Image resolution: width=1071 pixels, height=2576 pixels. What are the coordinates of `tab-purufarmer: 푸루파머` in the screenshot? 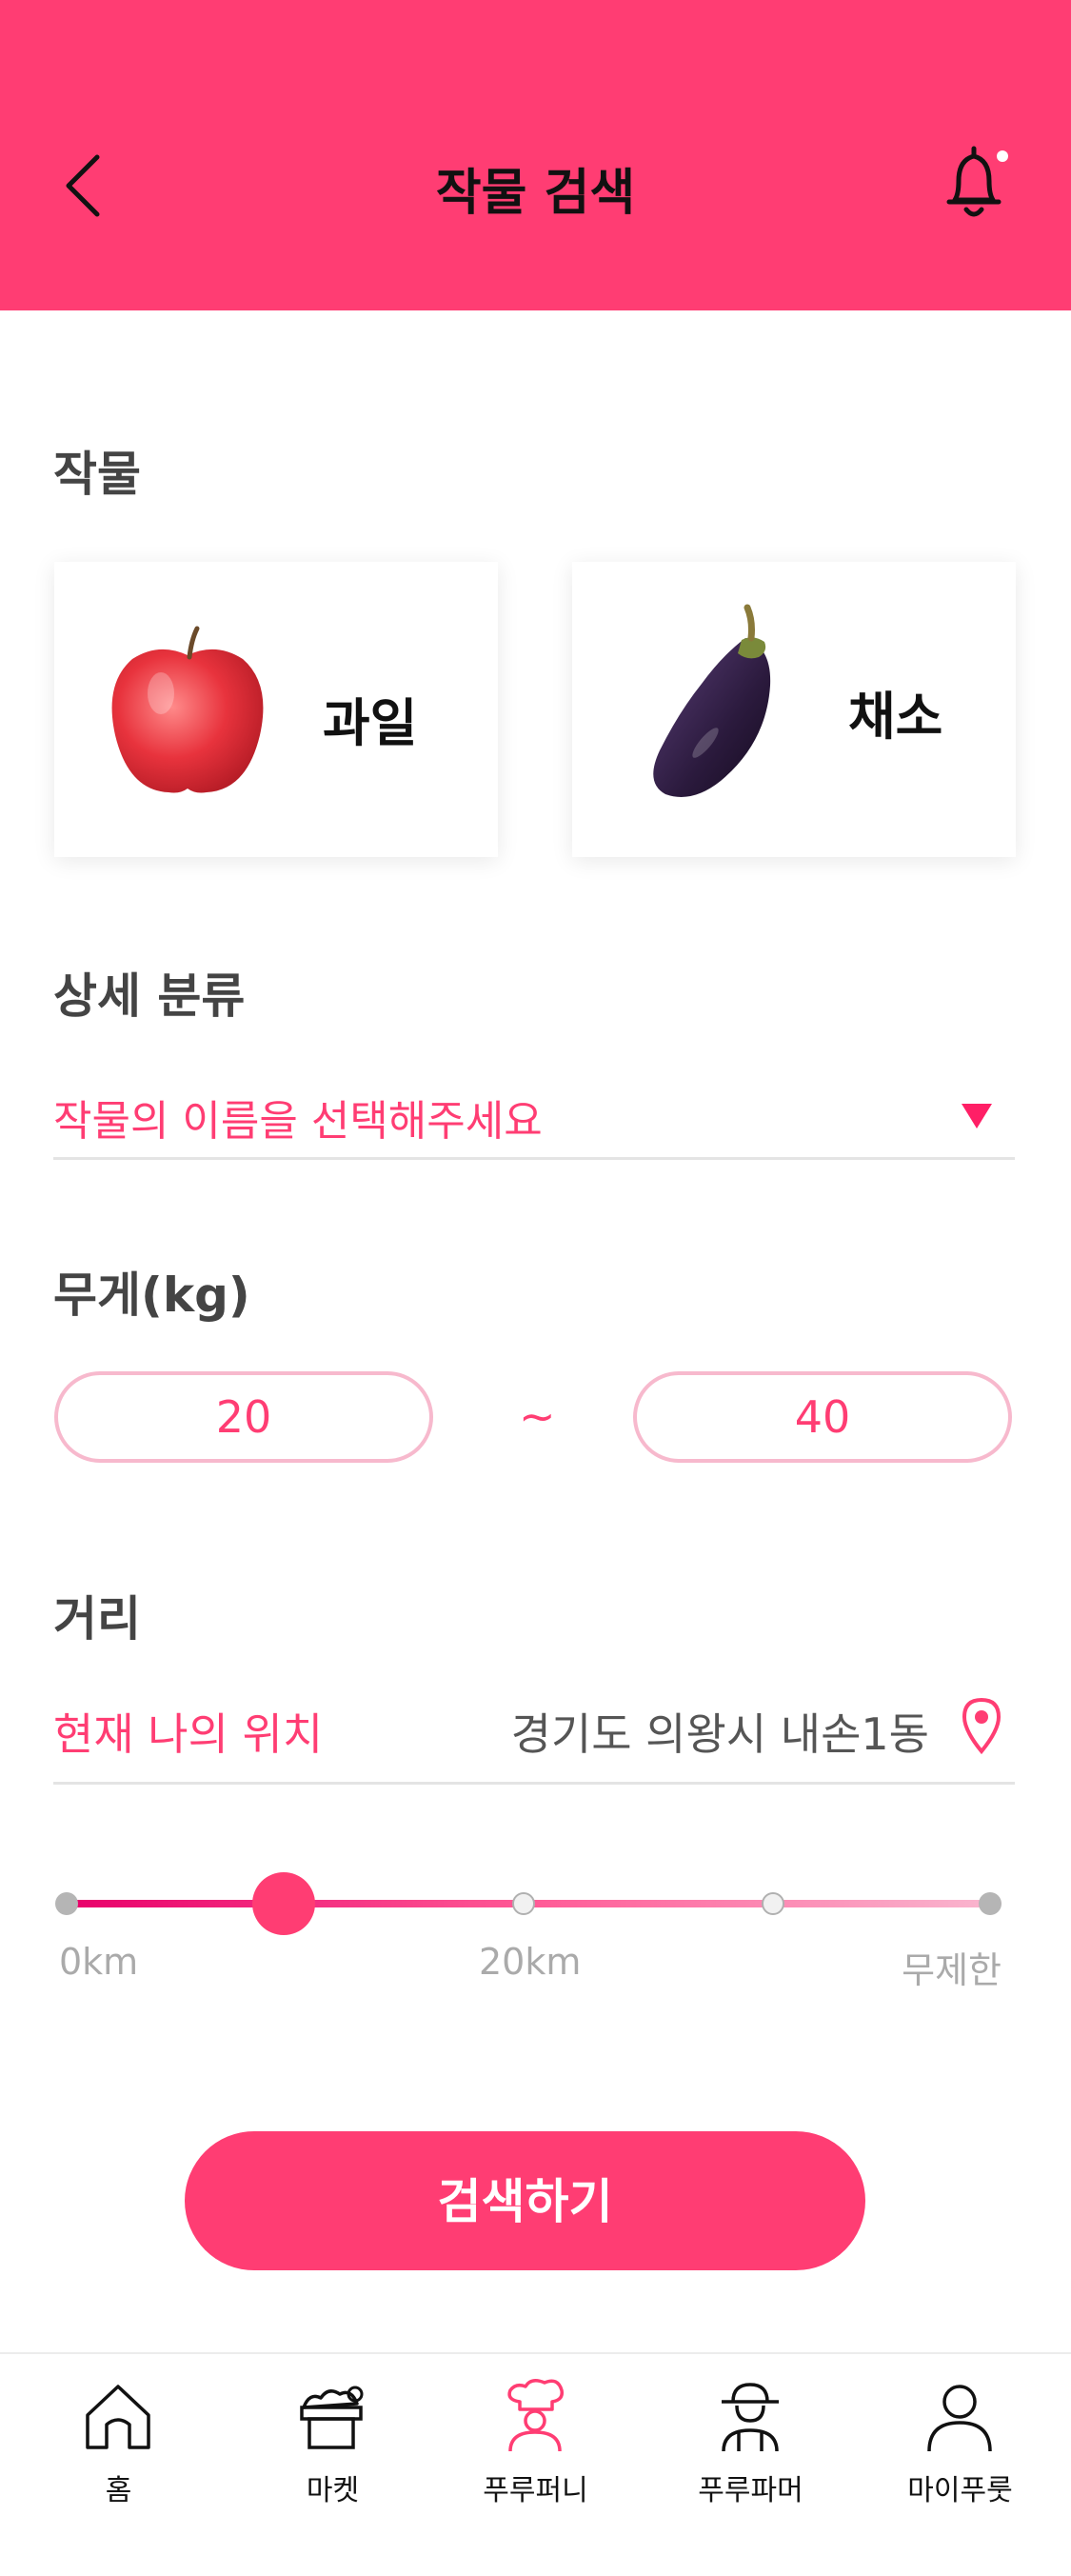 It's located at (751, 2465).